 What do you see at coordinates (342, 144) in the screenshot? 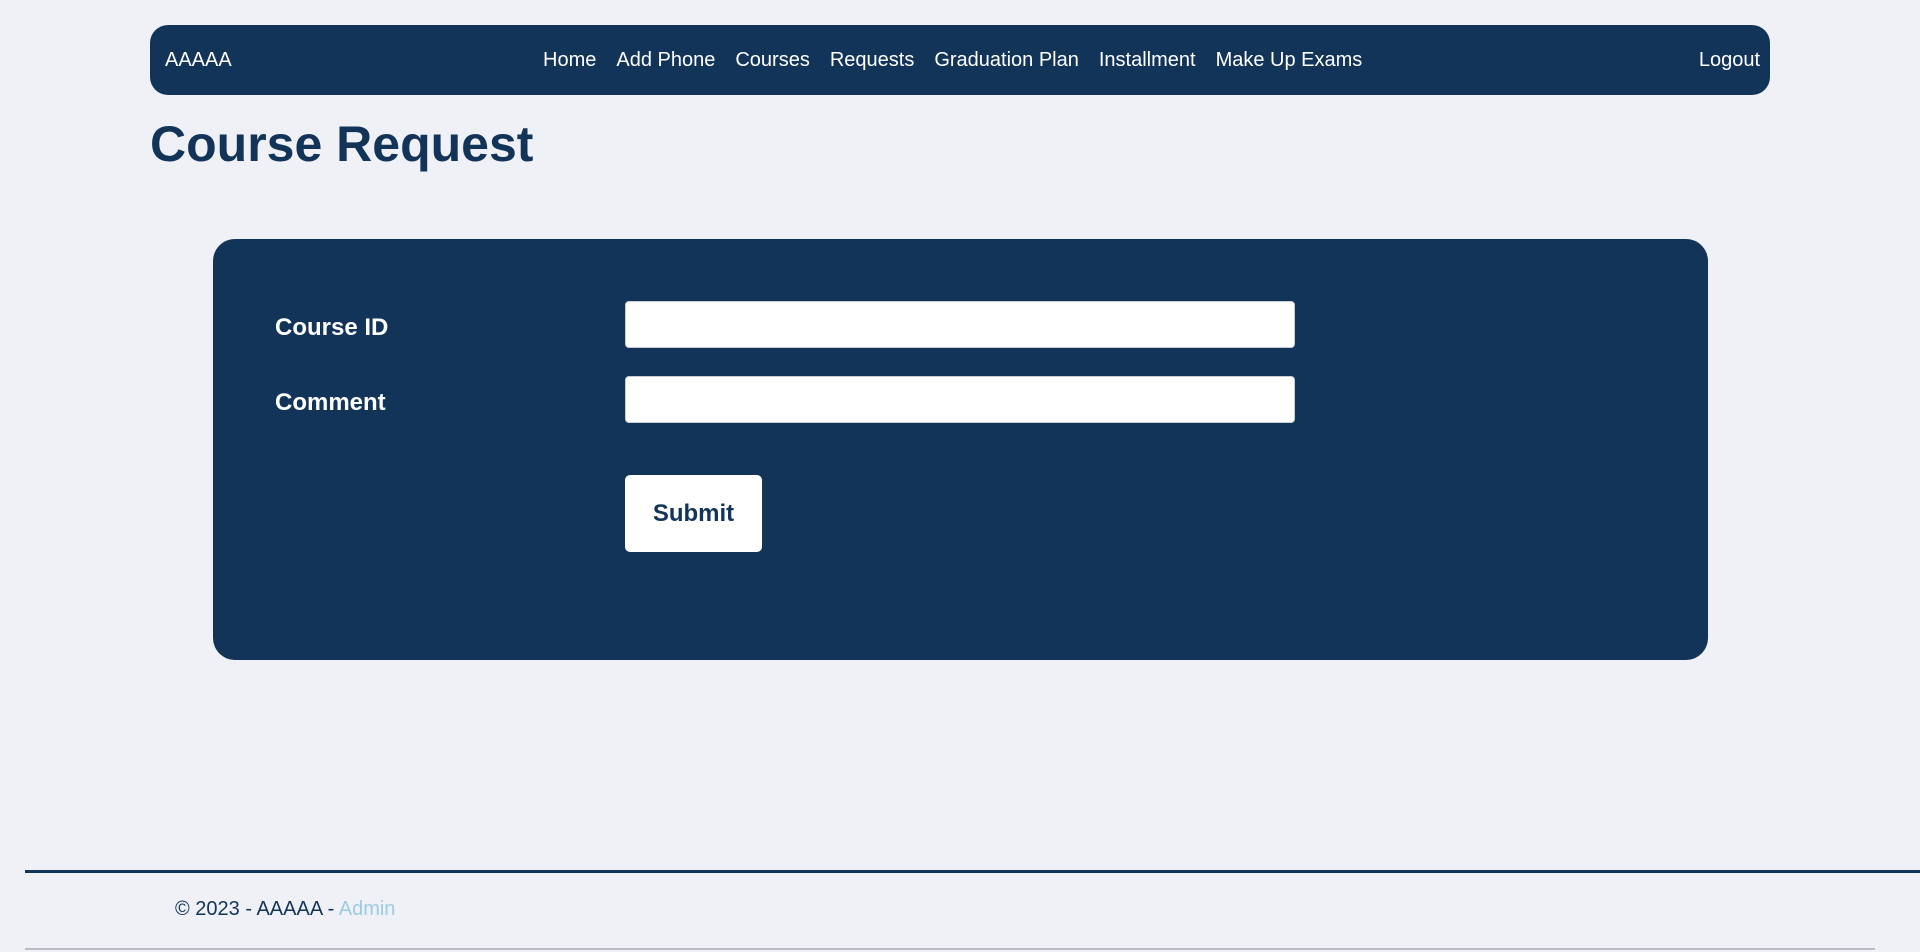
I see `page-title: Course Request` at bounding box center [342, 144].